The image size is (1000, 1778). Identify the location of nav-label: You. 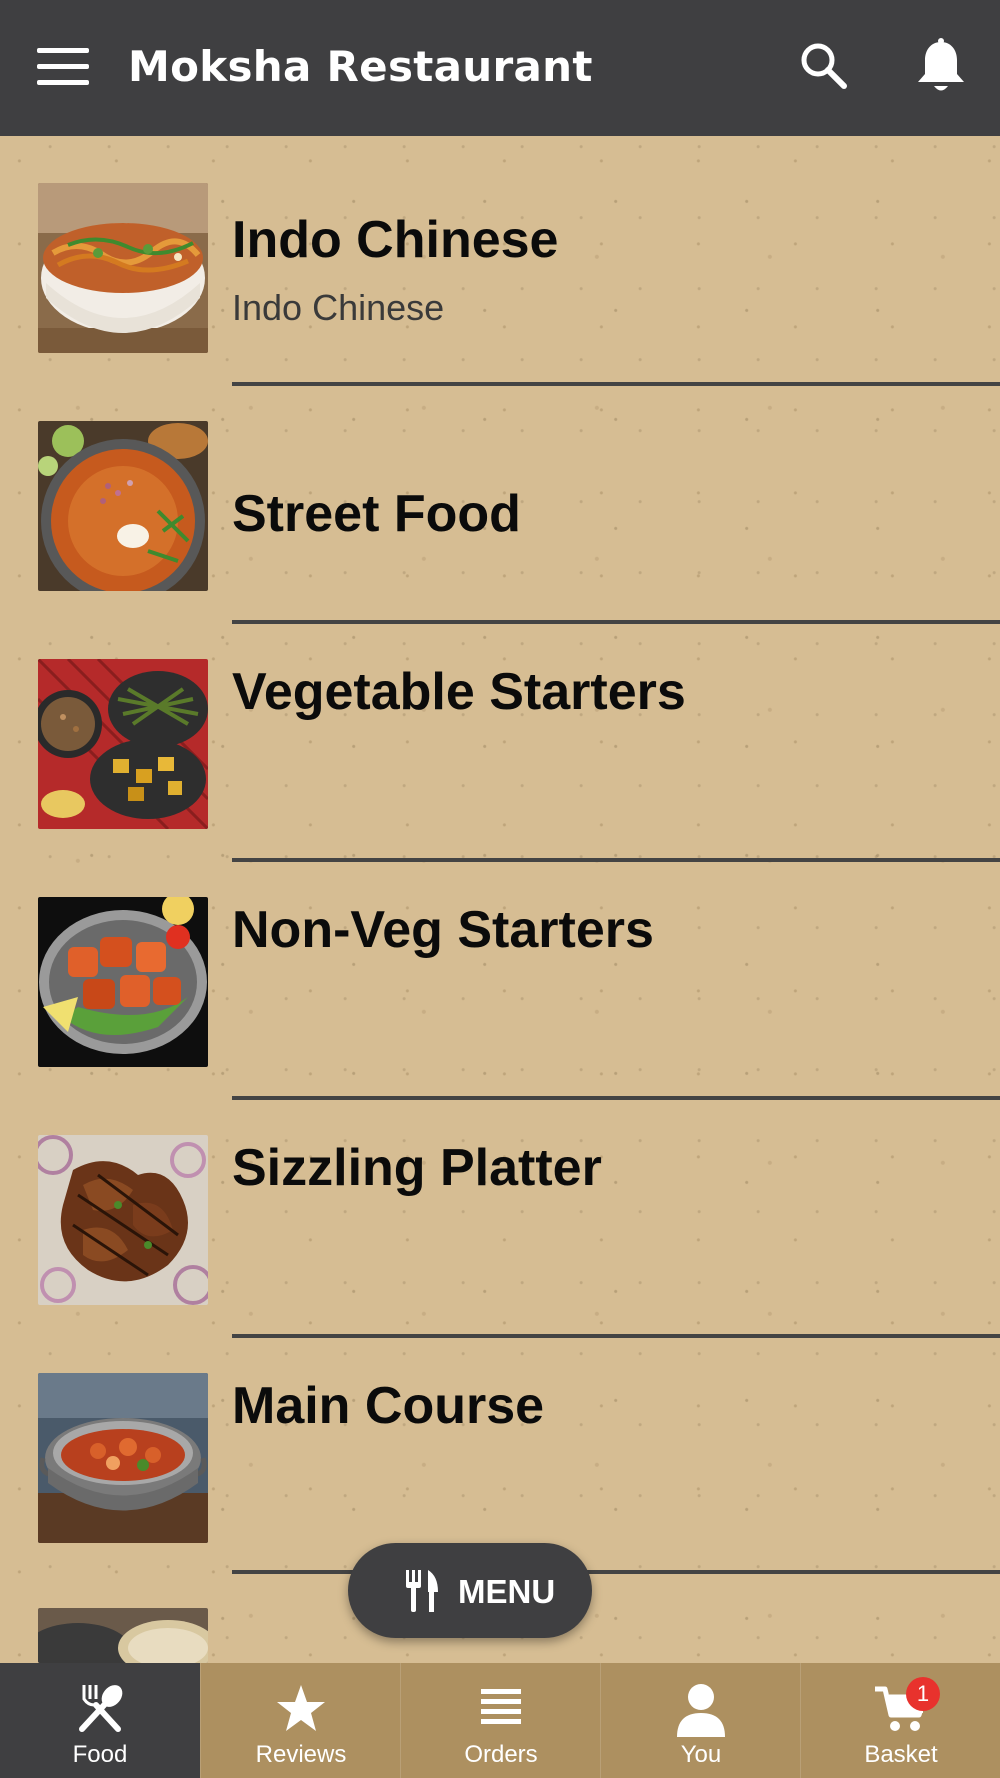
(701, 1754).